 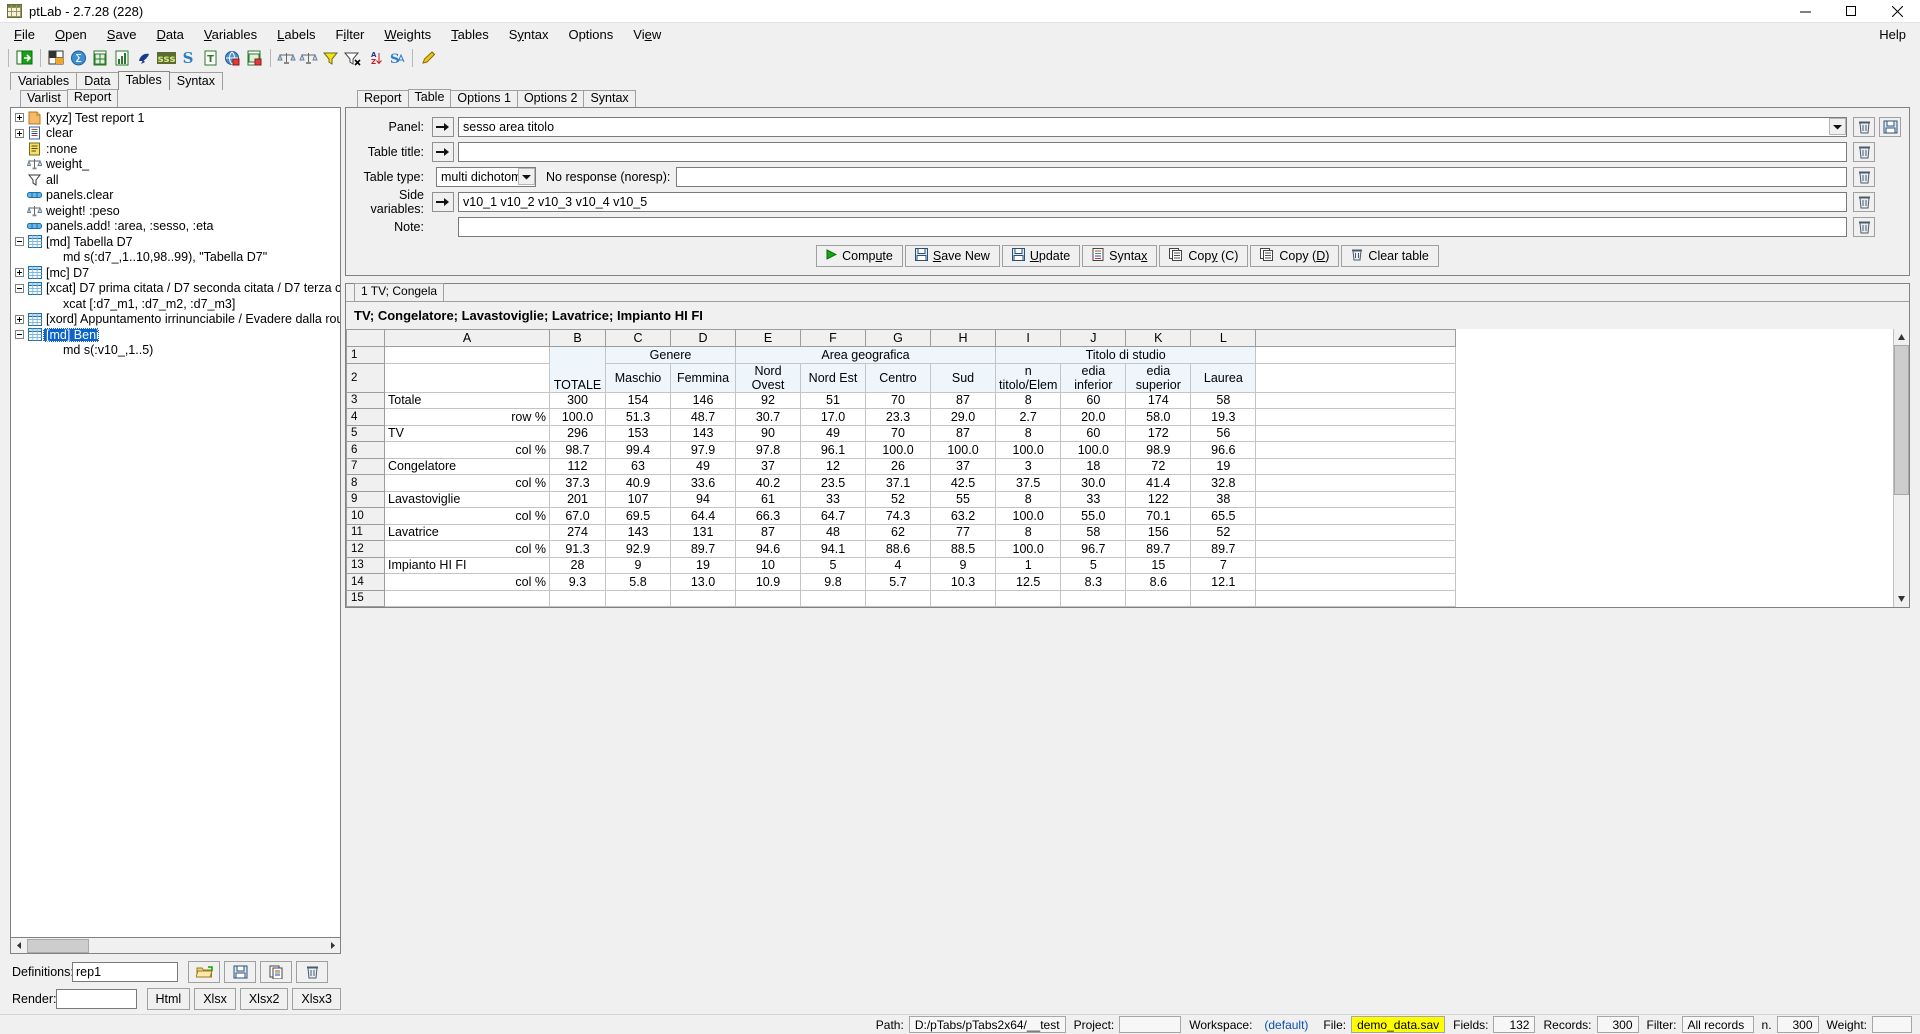 What do you see at coordinates (1028, 400) in the screenshot?
I see `data-cell: 8` at bounding box center [1028, 400].